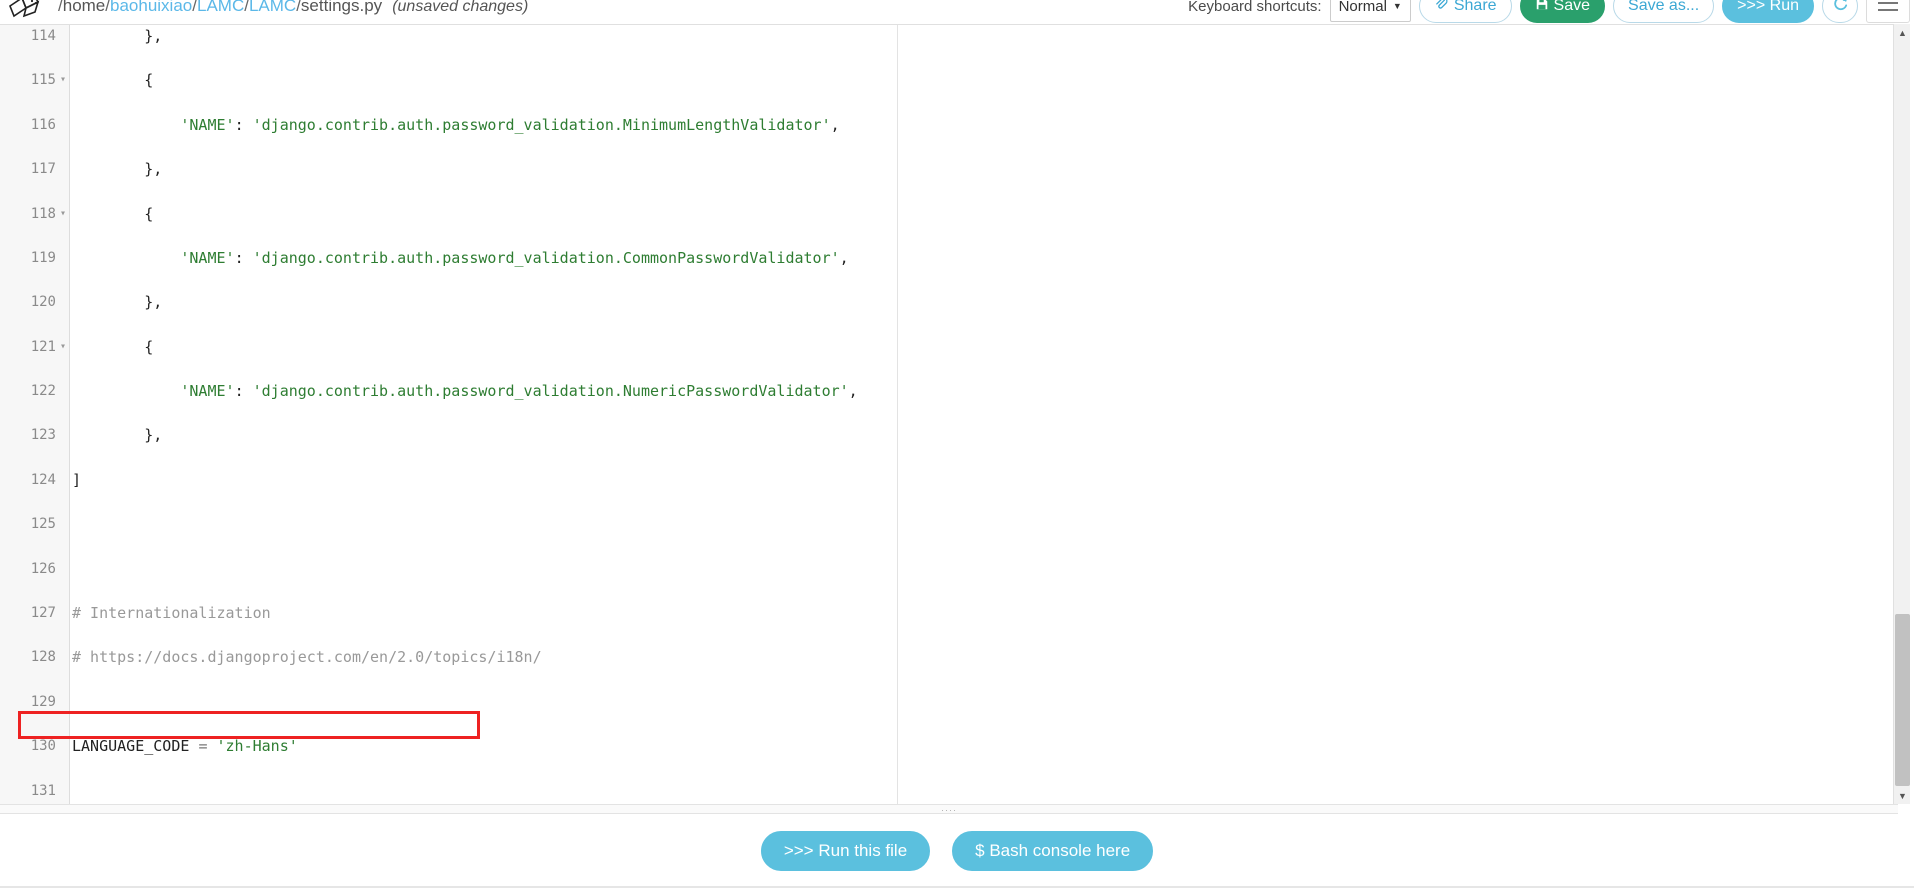 This screenshot has width=1914, height=888. Describe the element at coordinates (949, 347) in the screenshot. I see `code-line: 121 ▾ {` at that location.